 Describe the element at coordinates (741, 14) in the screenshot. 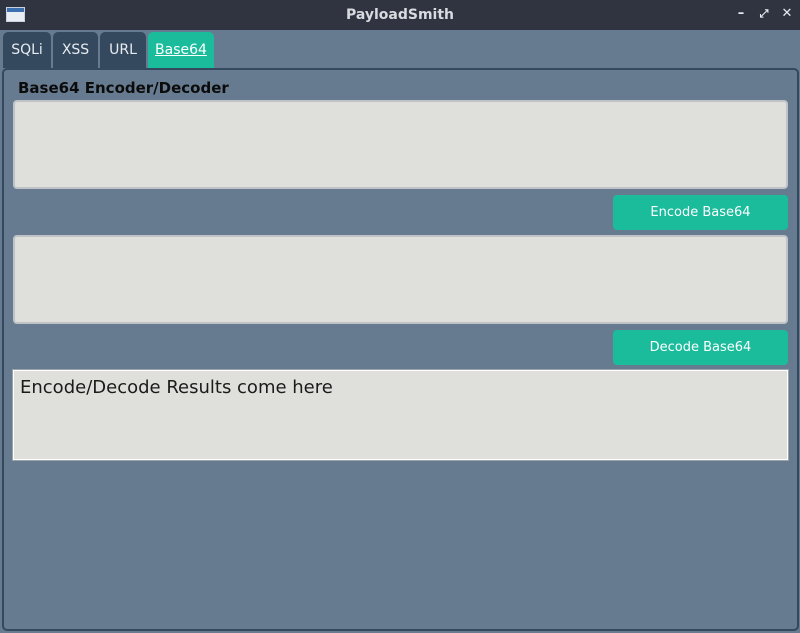

I see `minimize-icon: –` at that location.